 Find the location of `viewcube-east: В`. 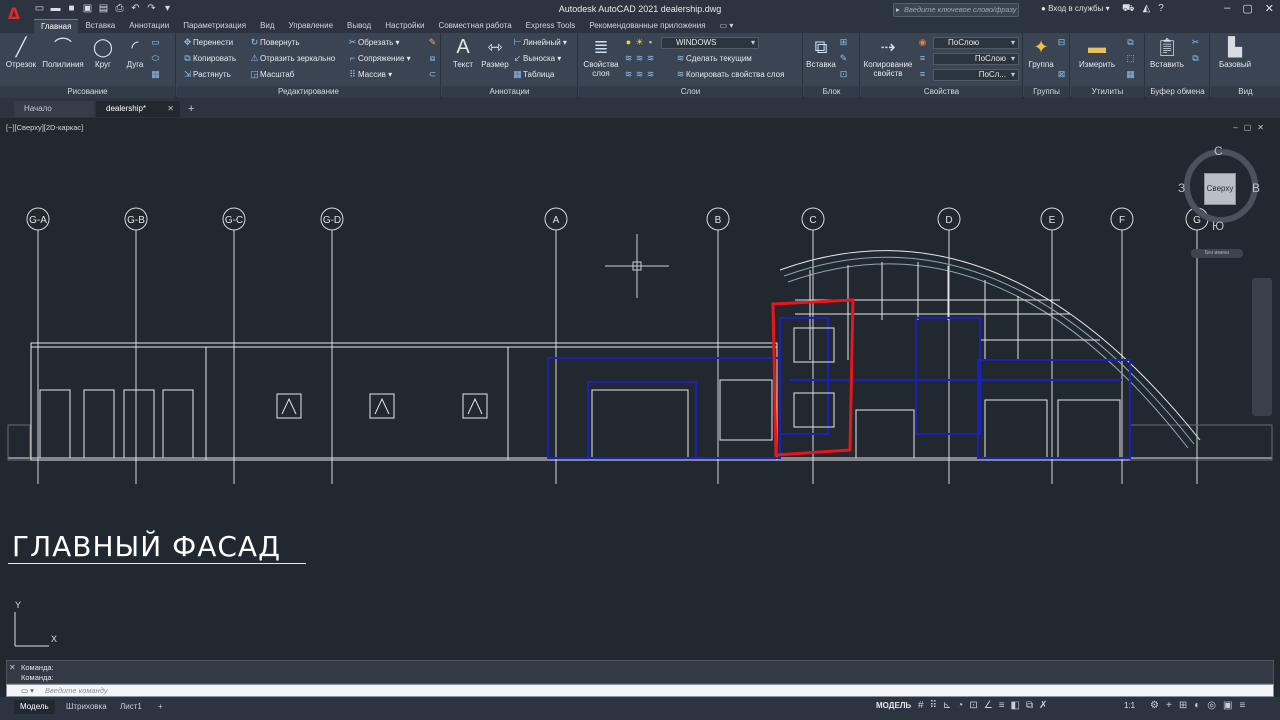

viewcube-east: В is located at coordinates (1256, 188).